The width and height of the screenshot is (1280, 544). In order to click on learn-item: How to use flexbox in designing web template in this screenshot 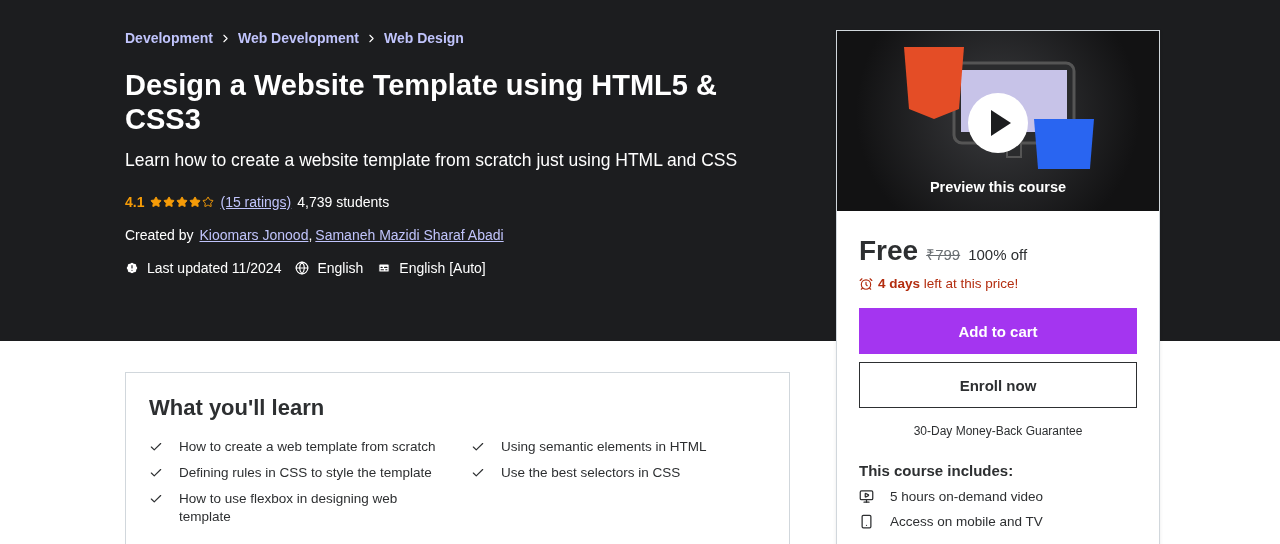, I will do `click(289, 508)`.